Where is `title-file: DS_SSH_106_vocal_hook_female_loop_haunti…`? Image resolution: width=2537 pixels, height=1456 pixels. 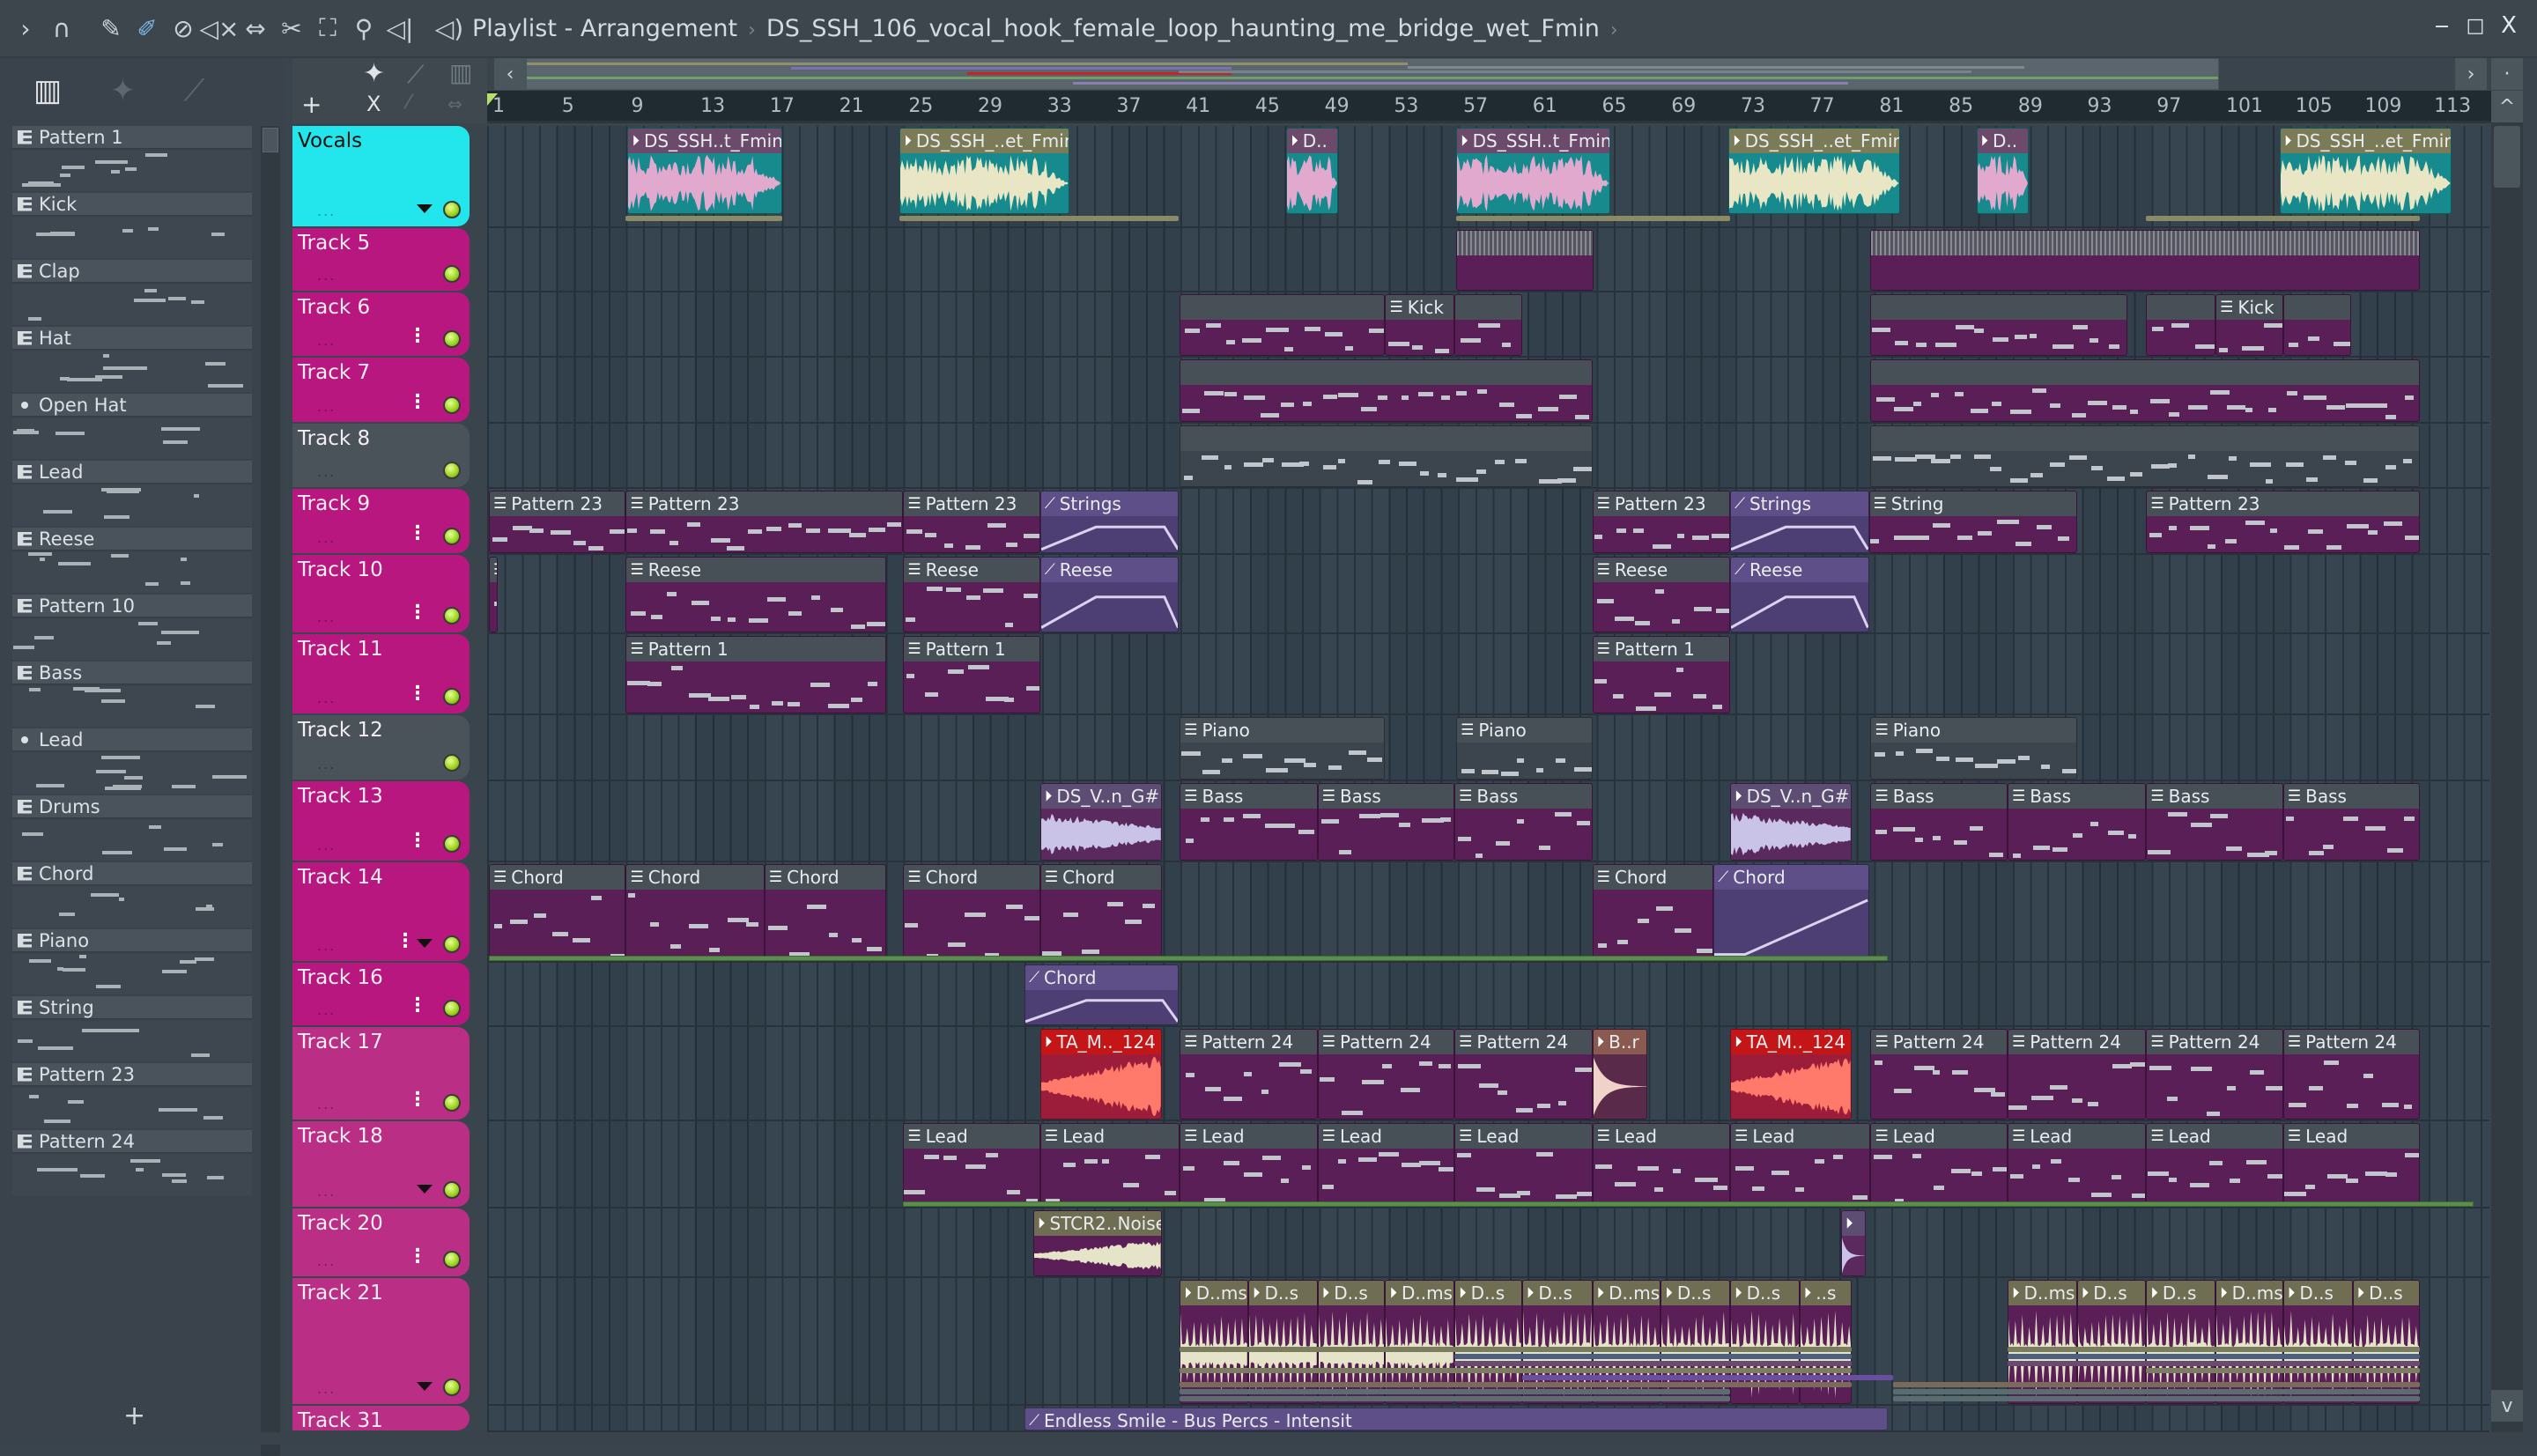 title-file: DS_SSH_106_vocal_hook_female_loop_haunti… is located at coordinates (1183, 28).